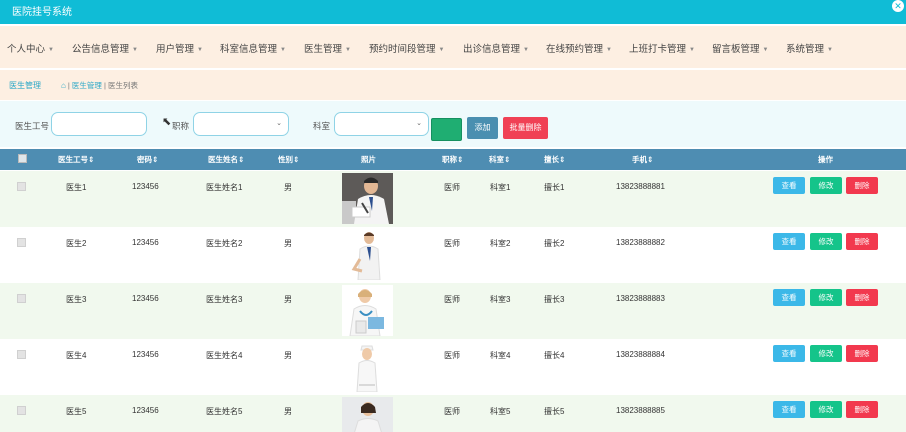  I want to click on home-icon: ⌂, so click(63, 85).